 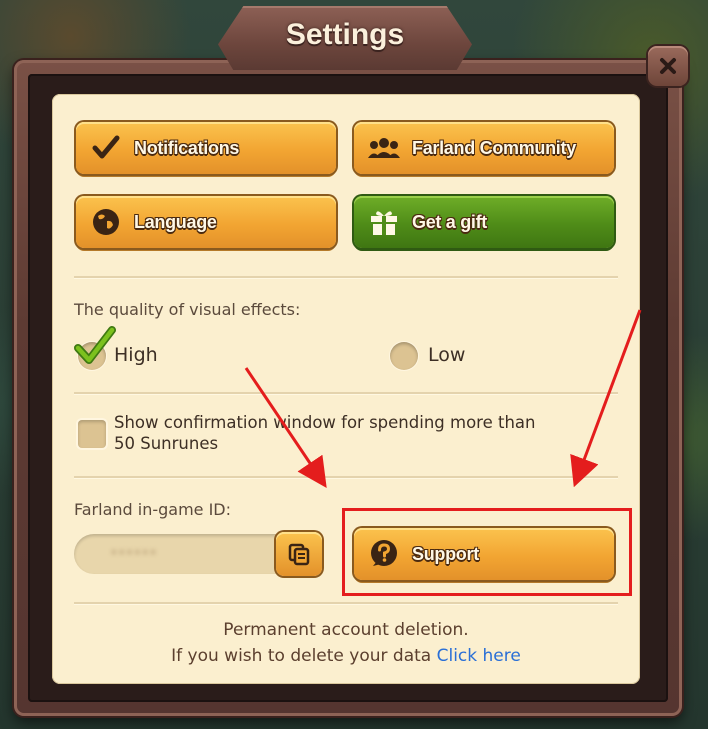 What do you see at coordinates (304, 656) in the screenshot?
I see `account-deletion-prefix: If you wish to delete your data` at bounding box center [304, 656].